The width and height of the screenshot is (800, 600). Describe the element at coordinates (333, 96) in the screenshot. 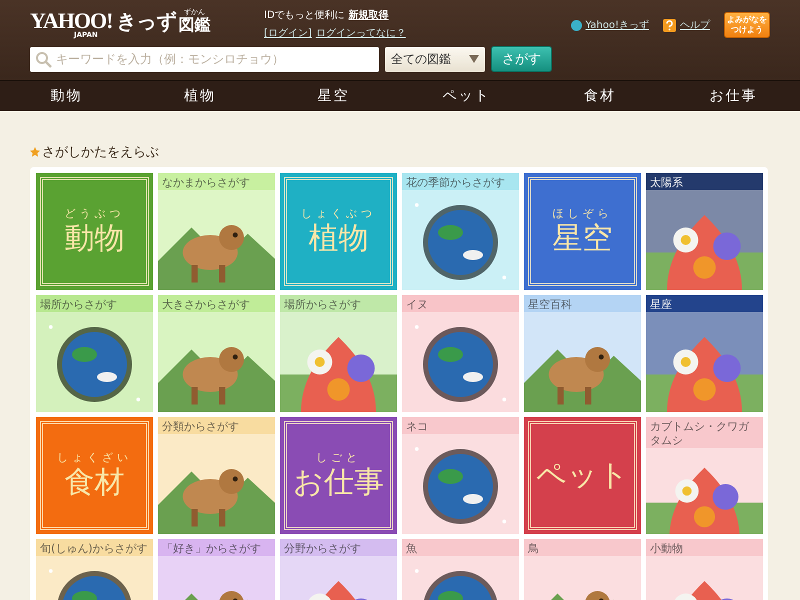

I see `nav-item: 星空` at that location.